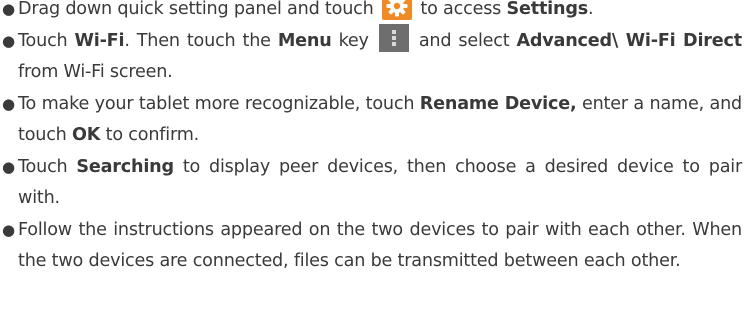 The height and width of the screenshot is (316, 747). I want to click on step-text: from Wi-Fi screen., so click(95, 72).